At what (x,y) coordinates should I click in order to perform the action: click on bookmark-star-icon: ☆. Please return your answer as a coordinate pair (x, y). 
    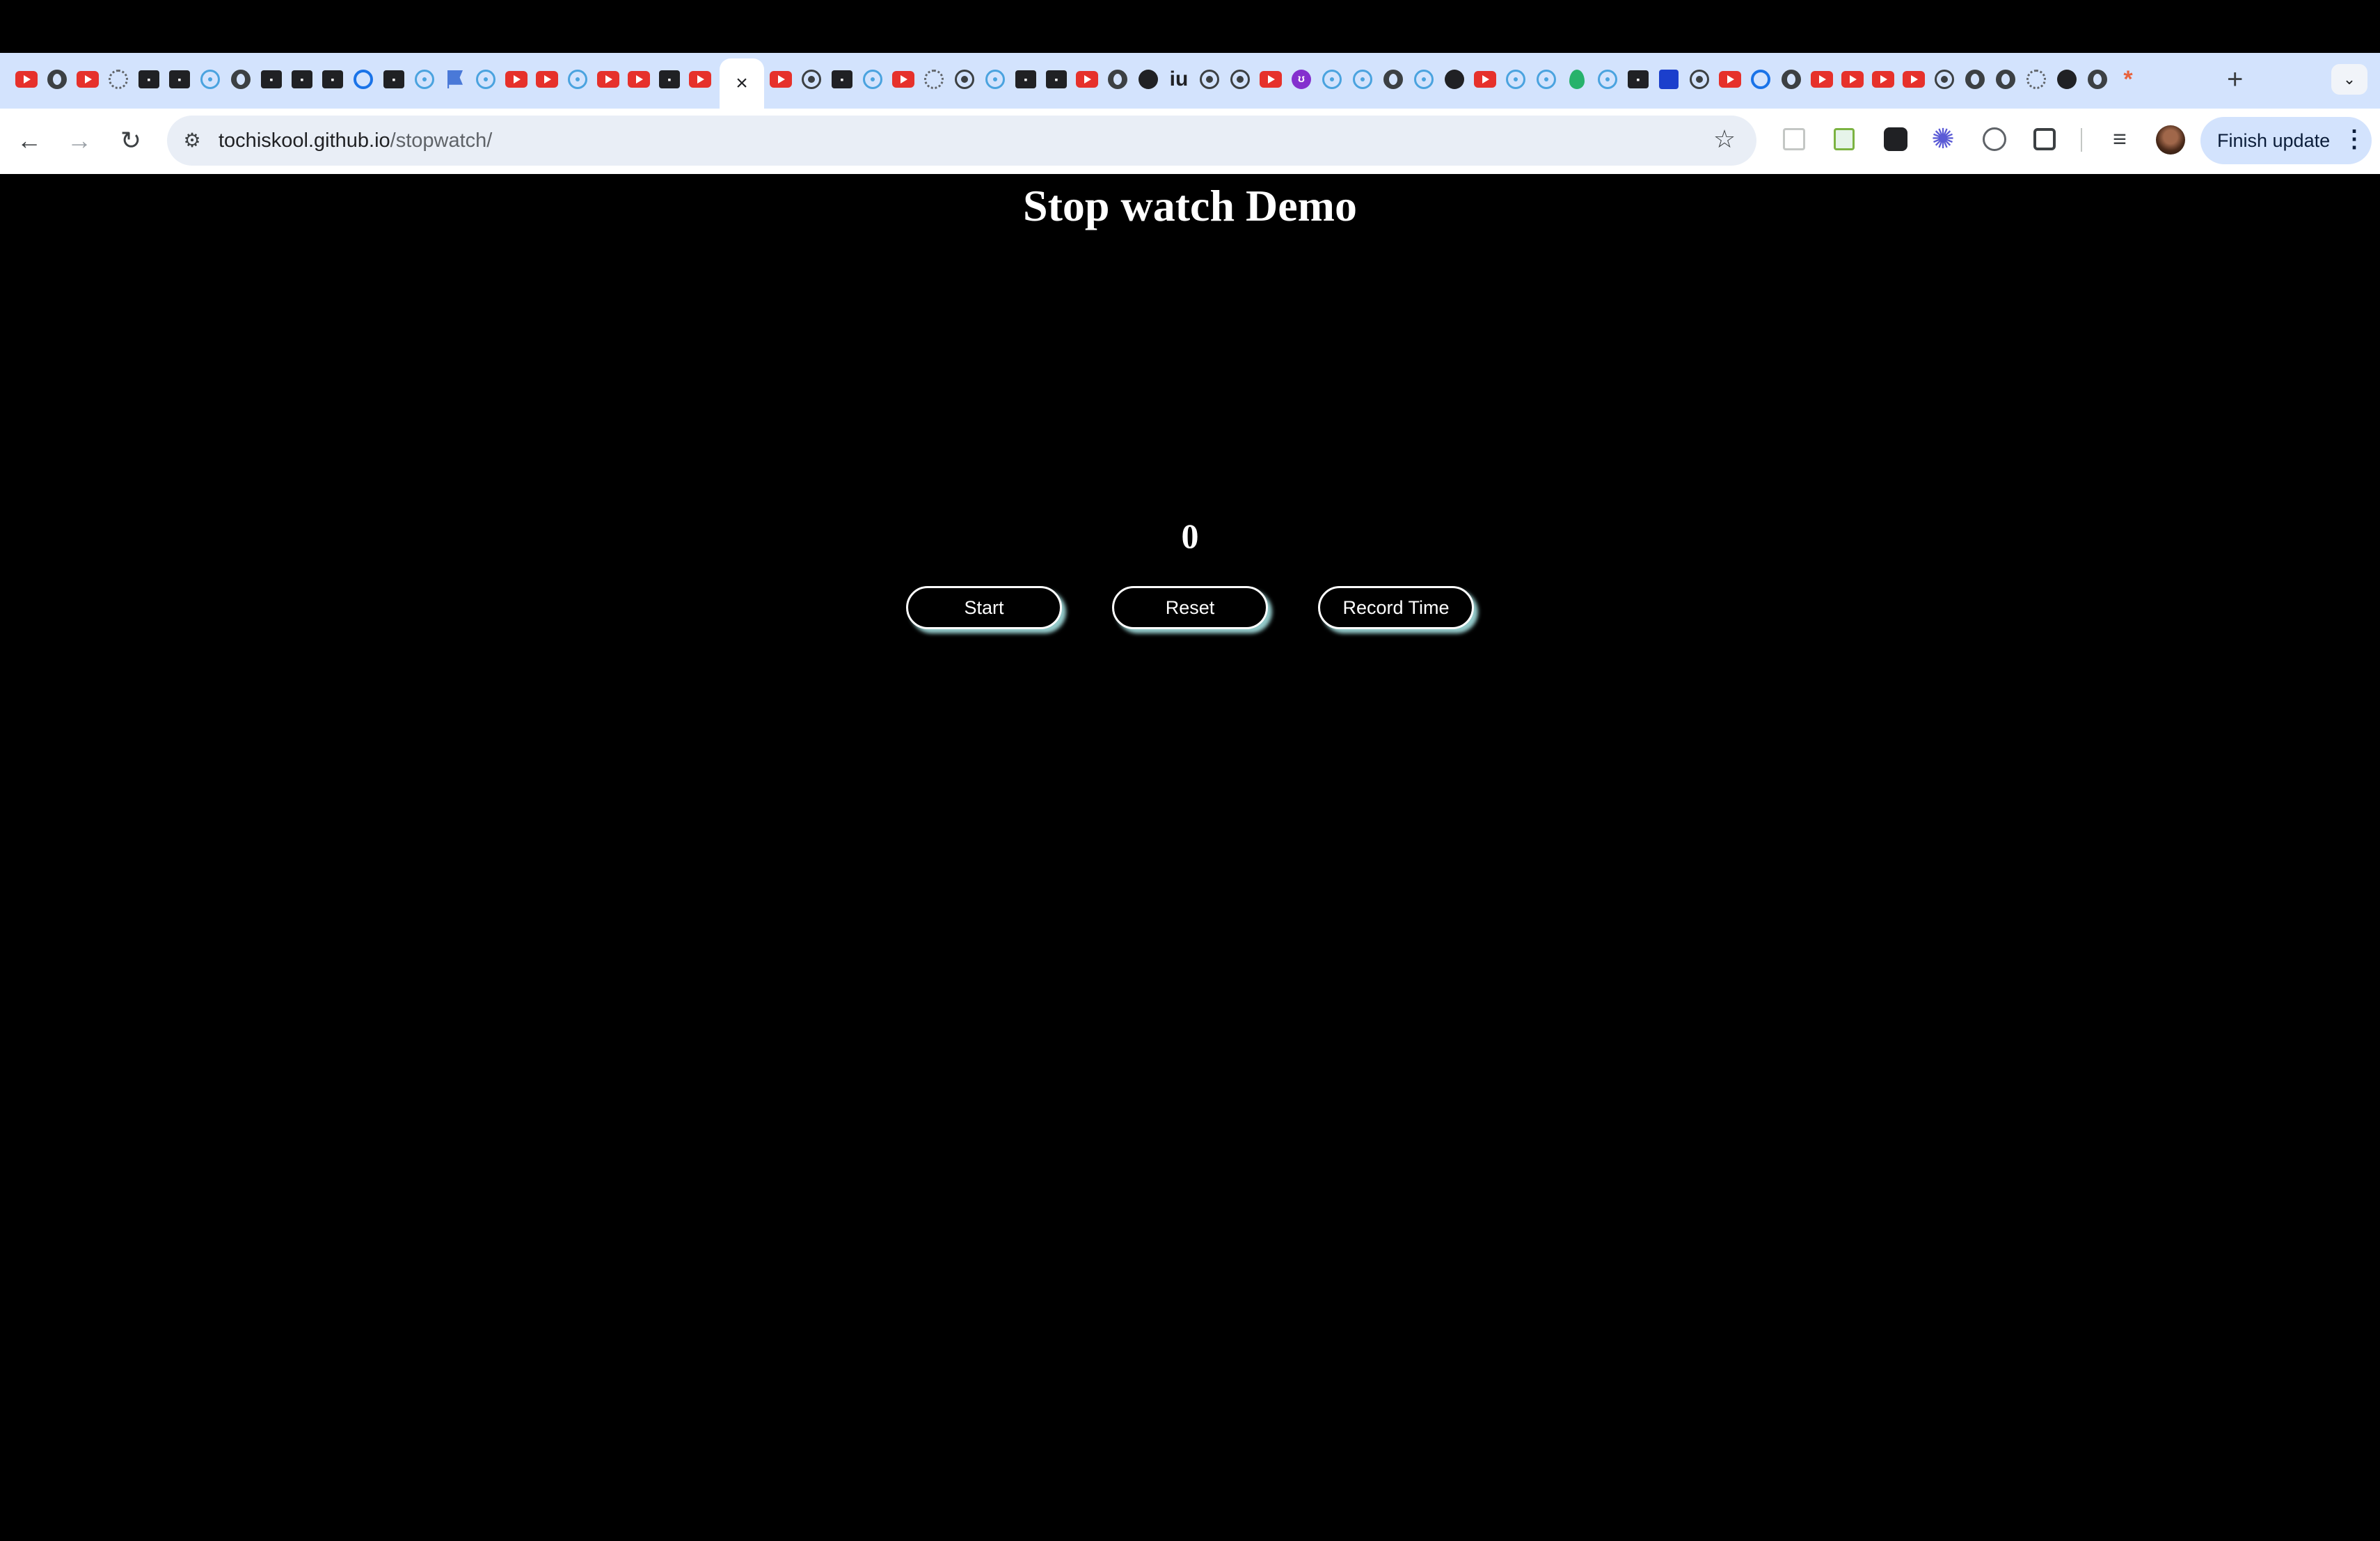
    Looking at the image, I should click on (1724, 139).